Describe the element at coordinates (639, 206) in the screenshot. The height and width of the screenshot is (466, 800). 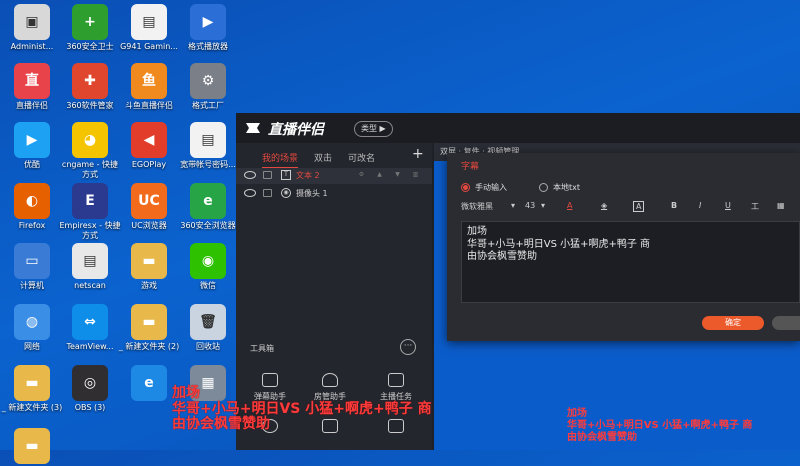
I see `background-color-icon: A` at that location.